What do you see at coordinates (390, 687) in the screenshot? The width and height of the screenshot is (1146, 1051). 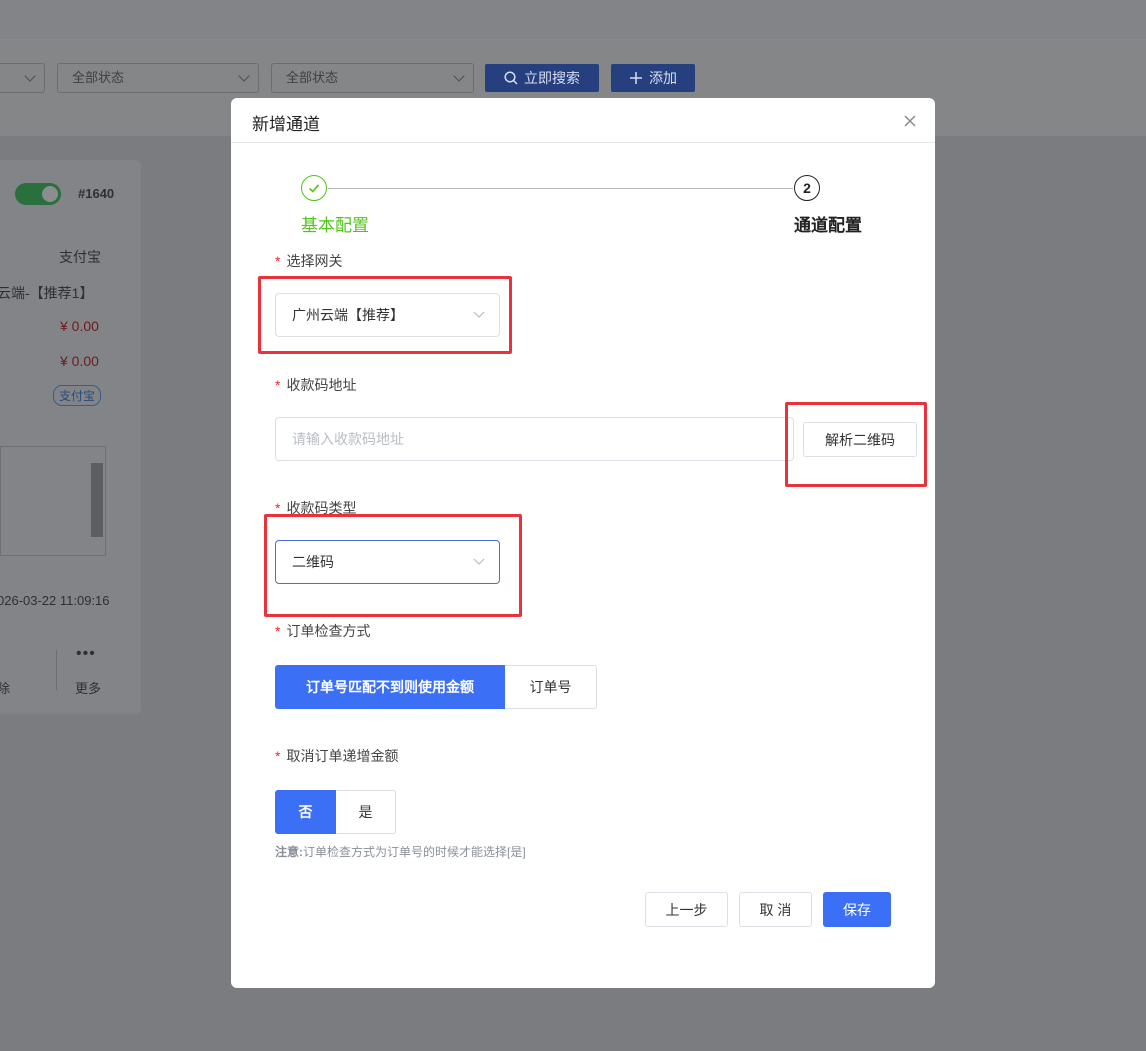 I see `order-check-option-amount: 订单号匹配不到则使用金额` at bounding box center [390, 687].